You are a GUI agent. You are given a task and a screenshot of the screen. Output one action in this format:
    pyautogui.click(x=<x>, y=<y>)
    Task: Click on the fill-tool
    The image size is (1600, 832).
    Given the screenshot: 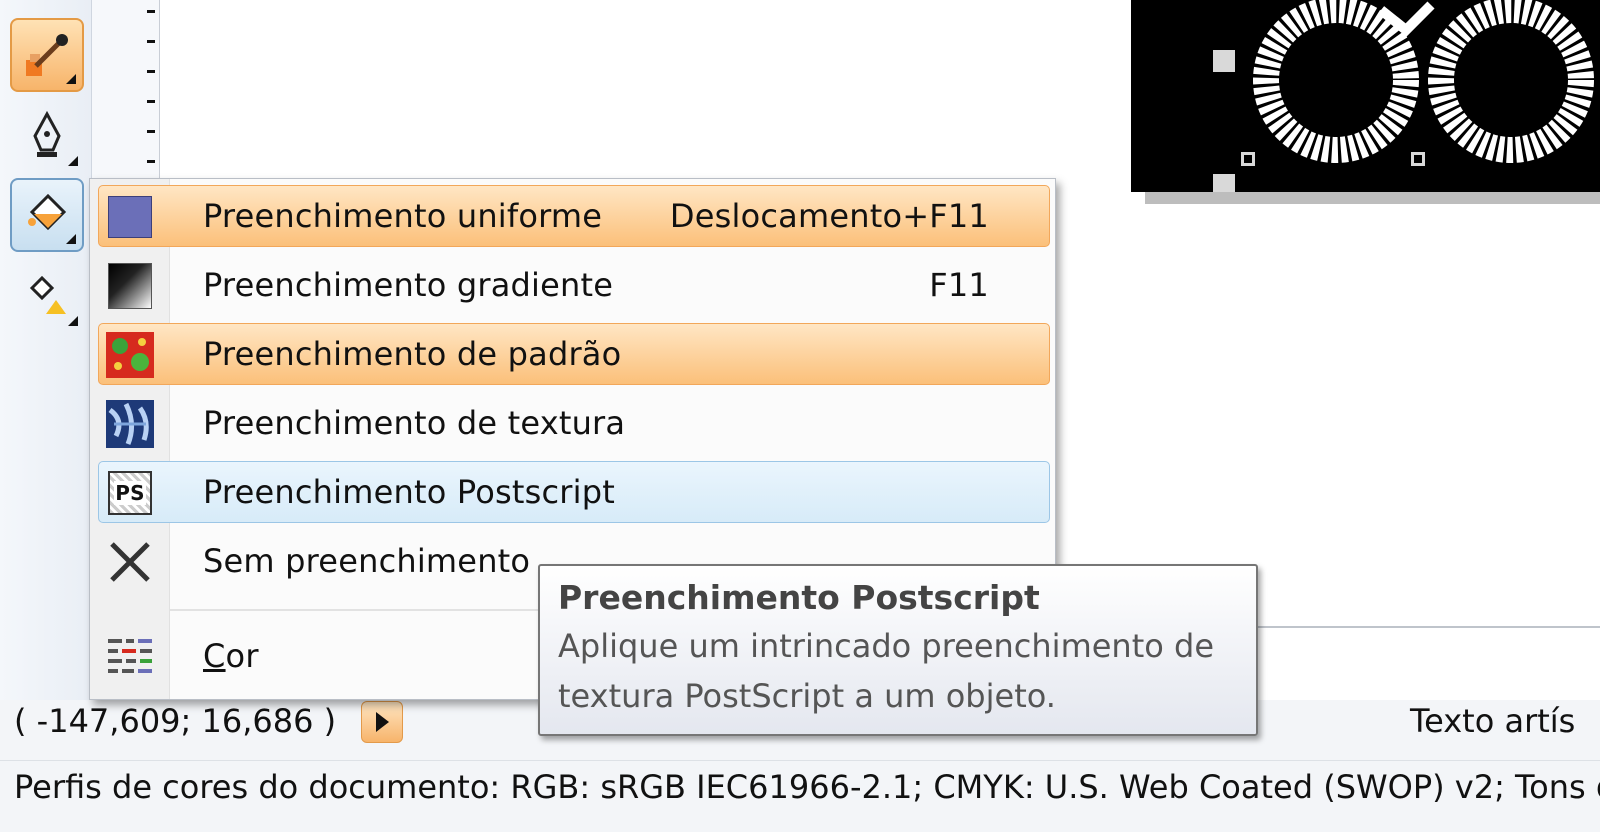 What is the action you would take?
    pyautogui.click(x=47, y=215)
    